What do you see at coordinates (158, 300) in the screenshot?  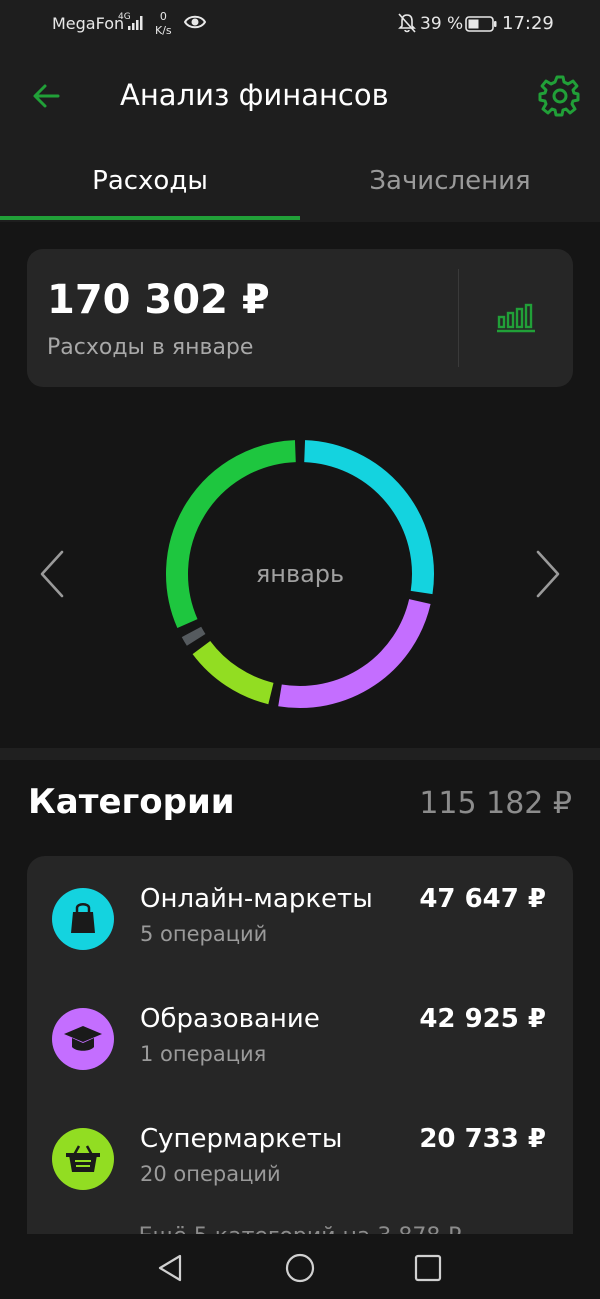 I see `expenses-amount: 170 302 ₽` at bounding box center [158, 300].